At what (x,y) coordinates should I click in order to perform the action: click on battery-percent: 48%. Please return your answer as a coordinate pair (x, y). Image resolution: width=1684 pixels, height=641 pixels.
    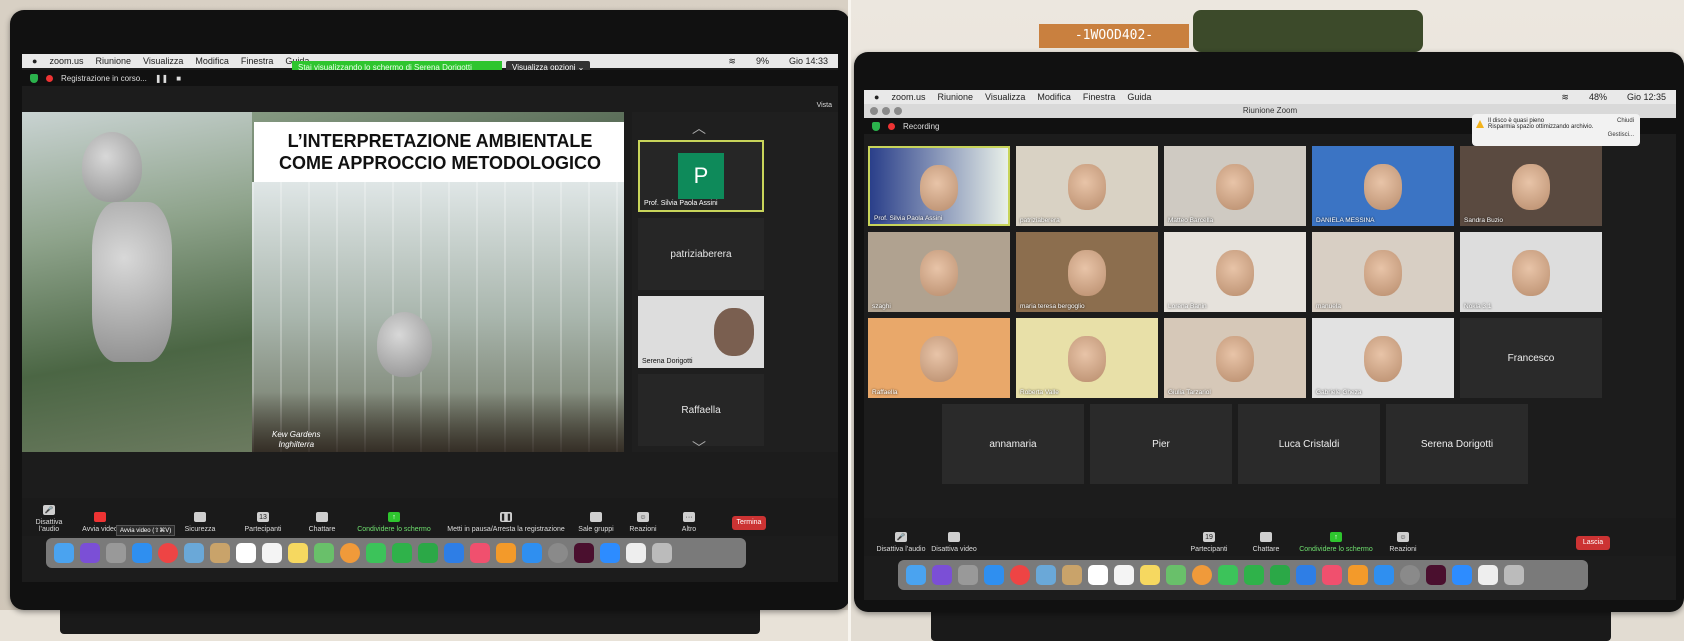
    Looking at the image, I should click on (1598, 97).